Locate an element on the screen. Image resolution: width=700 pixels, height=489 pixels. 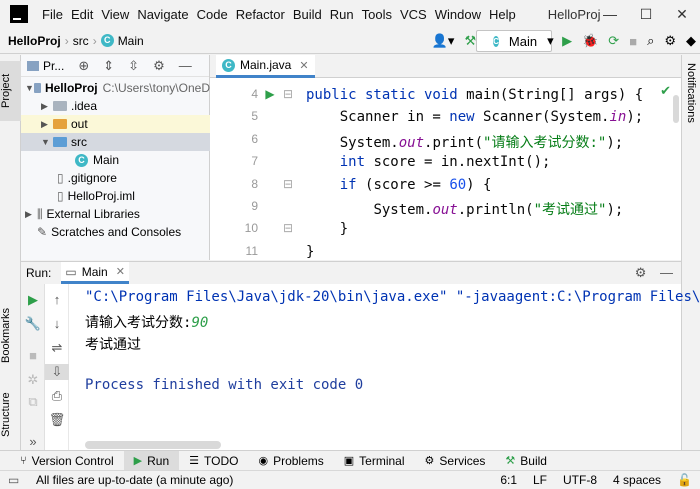
tool-tab-label: Problems is located at coordinates (298, 460).